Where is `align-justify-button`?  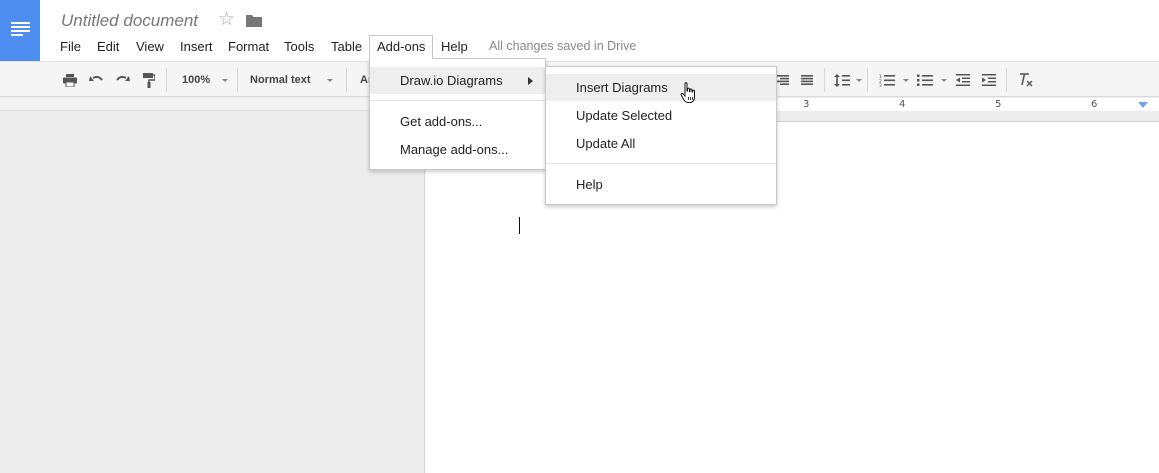 align-justify-button is located at coordinates (807, 80).